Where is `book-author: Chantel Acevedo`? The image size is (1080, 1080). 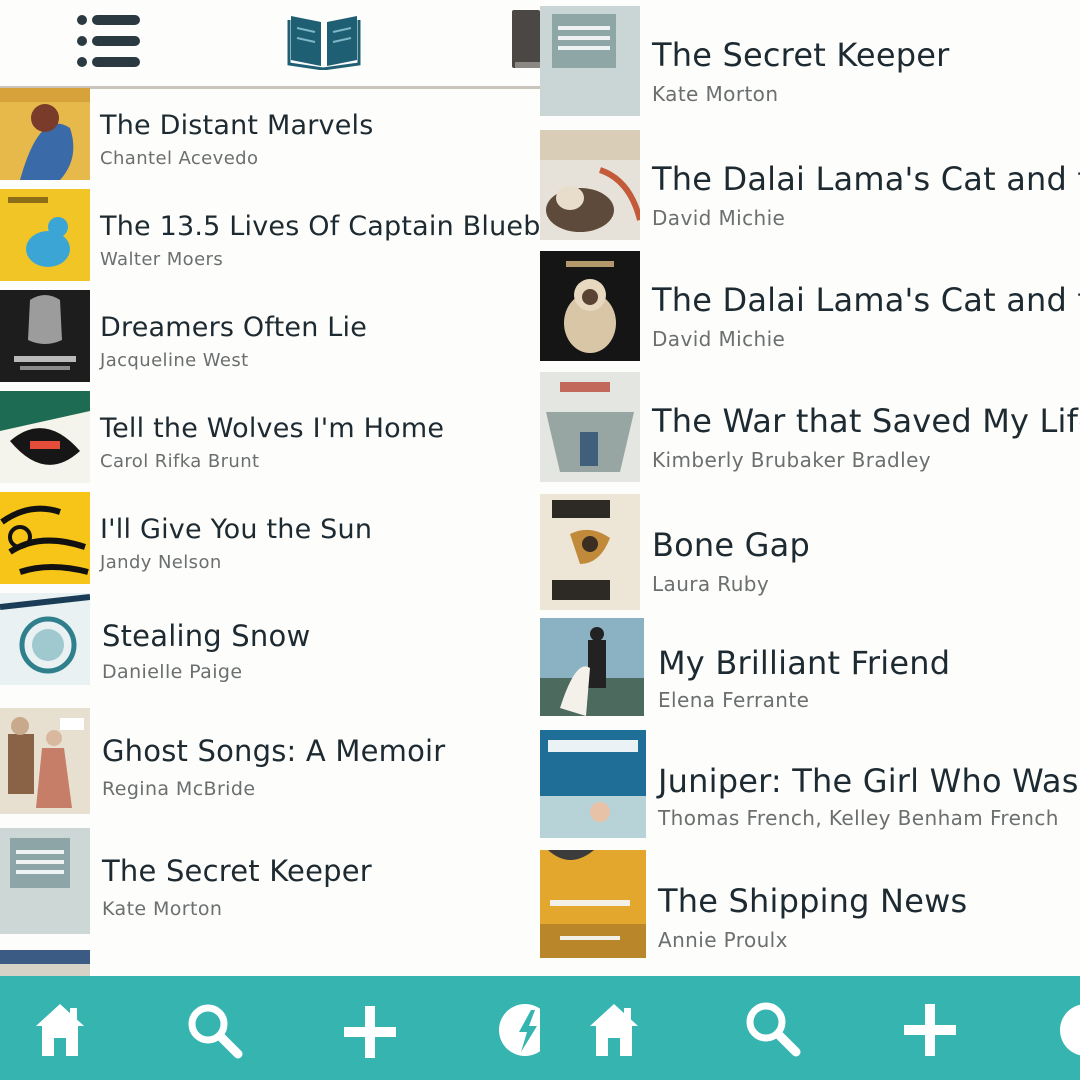 book-author: Chantel Acevedo is located at coordinates (179, 158).